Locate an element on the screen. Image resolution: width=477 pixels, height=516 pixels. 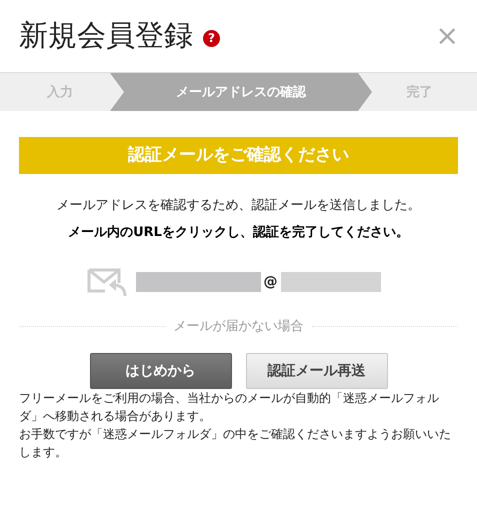
dialog-title: 新規会員登録 is located at coordinates (106, 35).